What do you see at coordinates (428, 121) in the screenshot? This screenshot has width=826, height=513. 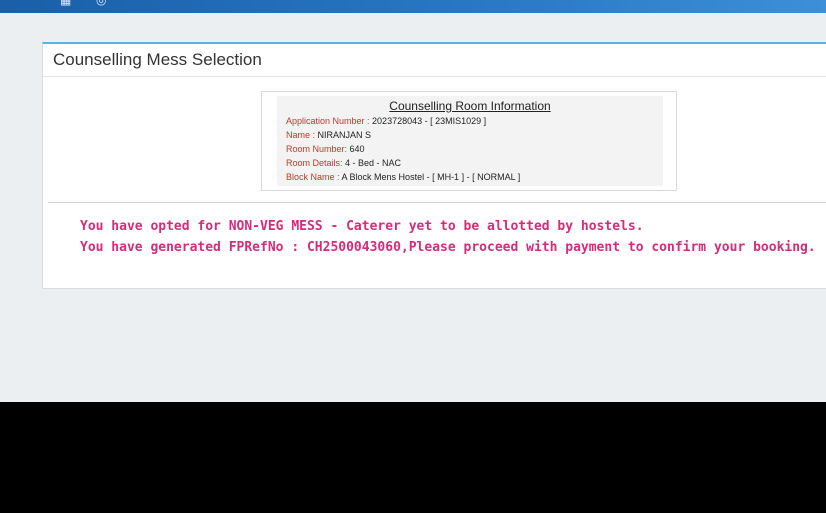 I see `info-value: 2023728043 - [ 23MIS1029 ]` at bounding box center [428, 121].